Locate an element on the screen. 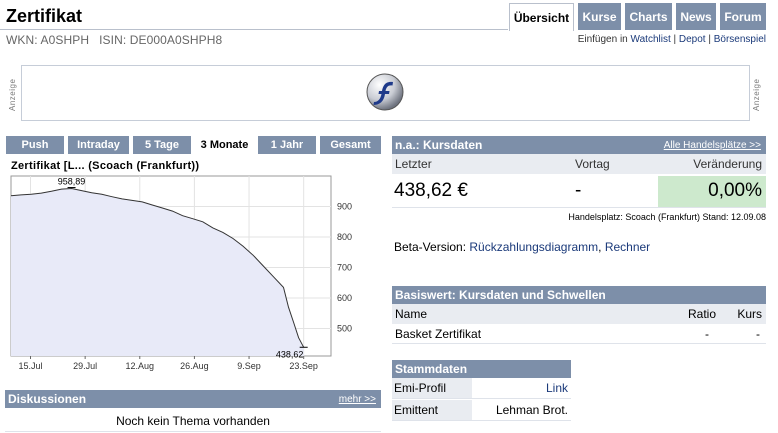 This screenshot has width=778, height=433. emi-profil-link: Link is located at coordinates (557, 388).